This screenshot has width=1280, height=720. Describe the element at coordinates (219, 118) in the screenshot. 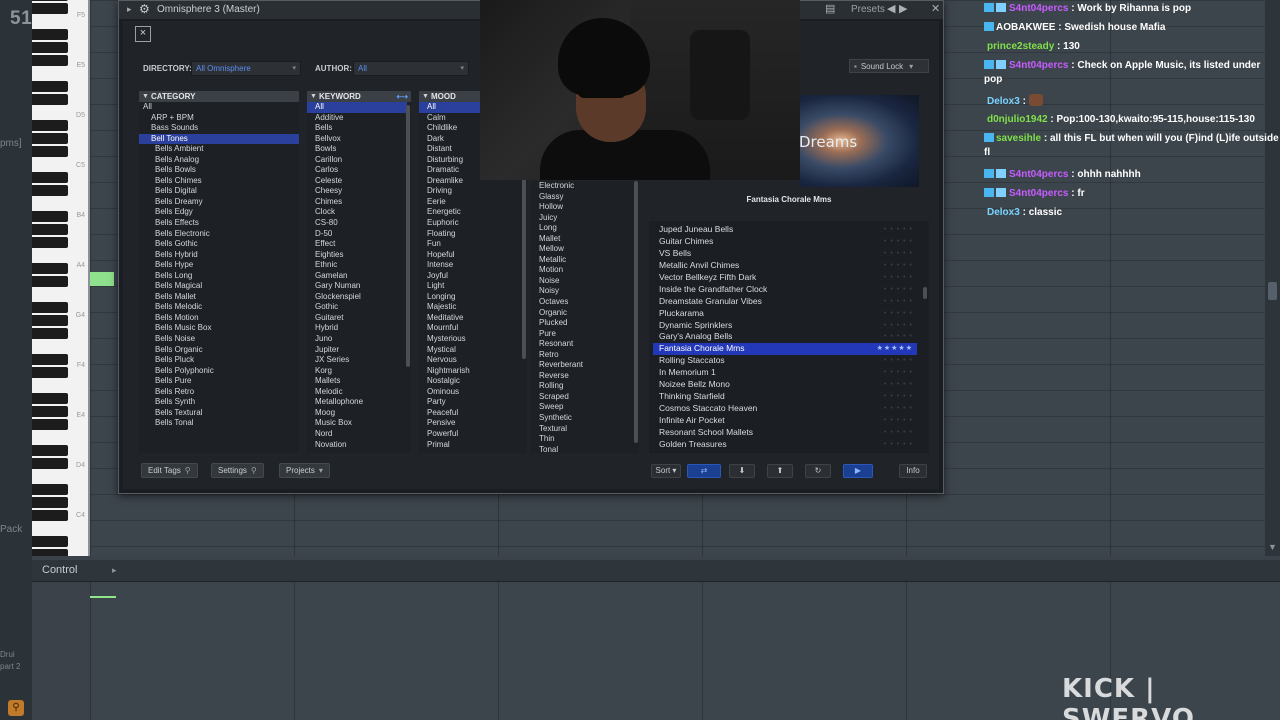

I see `list-item: ARP + BPM` at that location.